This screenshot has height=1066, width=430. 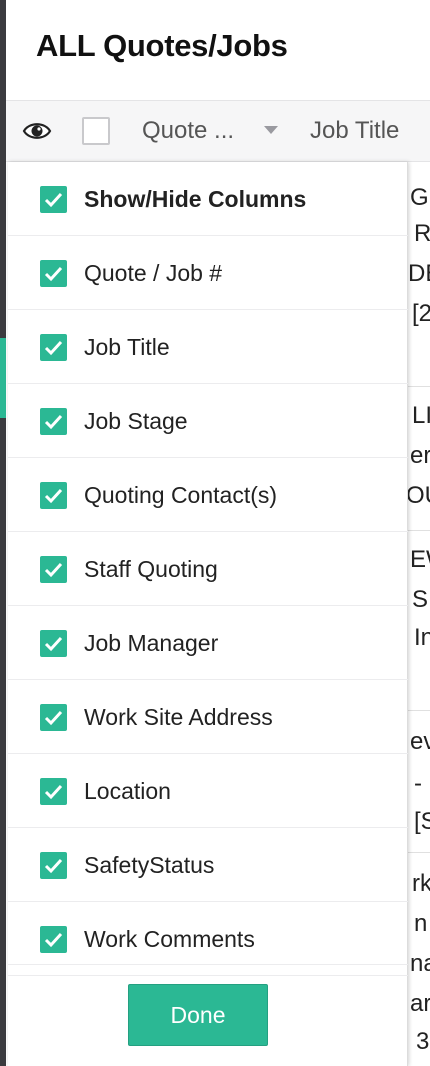 What do you see at coordinates (421, 883) in the screenshot?
I see `table-cell-fragment: rk` at bounding box center [421, 883].